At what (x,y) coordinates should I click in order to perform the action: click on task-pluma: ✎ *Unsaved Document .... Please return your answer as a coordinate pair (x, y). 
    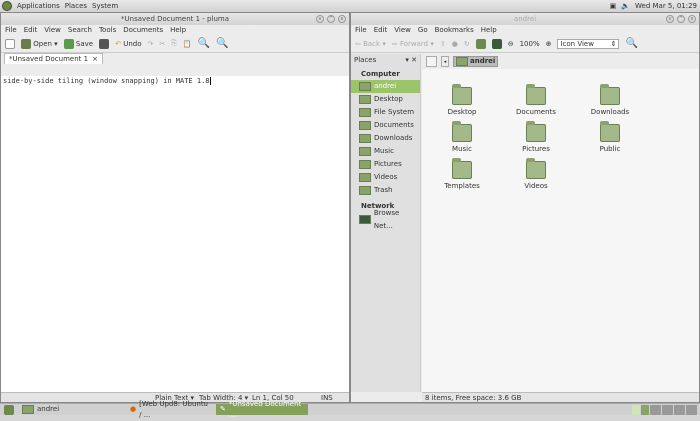
    Looking at the image, I should click on (262, 409).